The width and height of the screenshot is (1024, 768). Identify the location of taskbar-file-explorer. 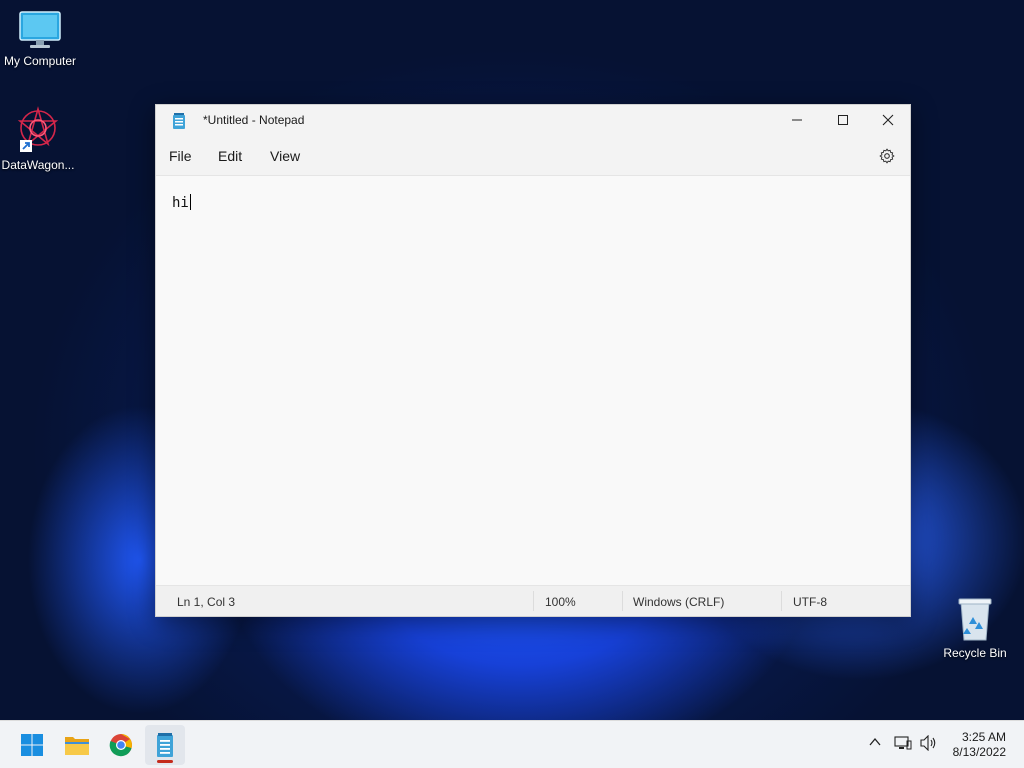
(77, 745).